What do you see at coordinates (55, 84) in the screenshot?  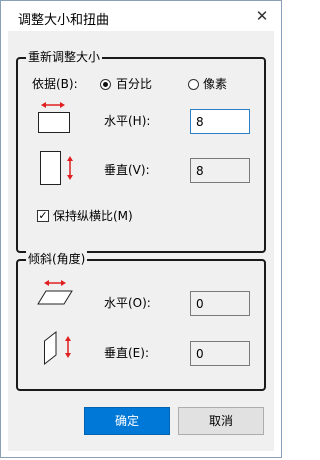 I see `basis-label: 依据(B):` at bounding box center [55, 84].